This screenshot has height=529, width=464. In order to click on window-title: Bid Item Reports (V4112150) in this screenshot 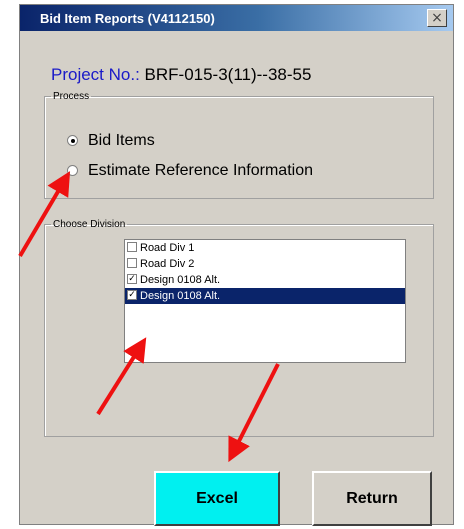, I will do `click(127, 18)`.